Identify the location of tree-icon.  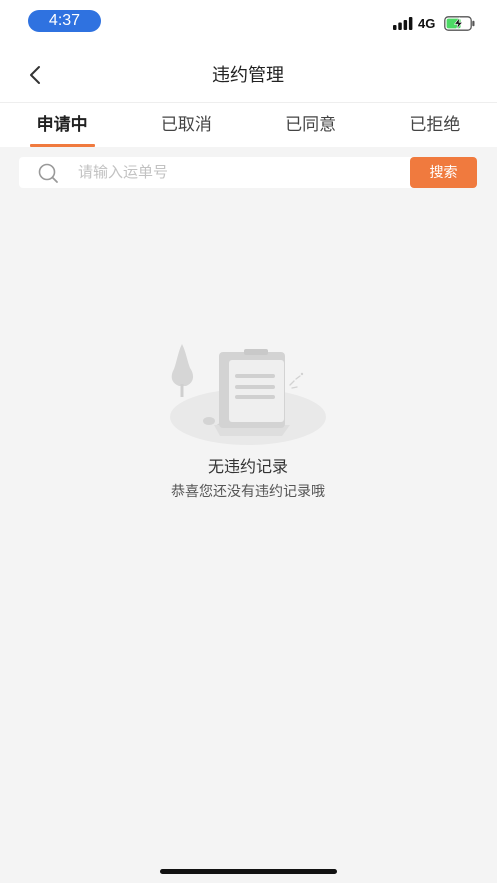
(182, 365).